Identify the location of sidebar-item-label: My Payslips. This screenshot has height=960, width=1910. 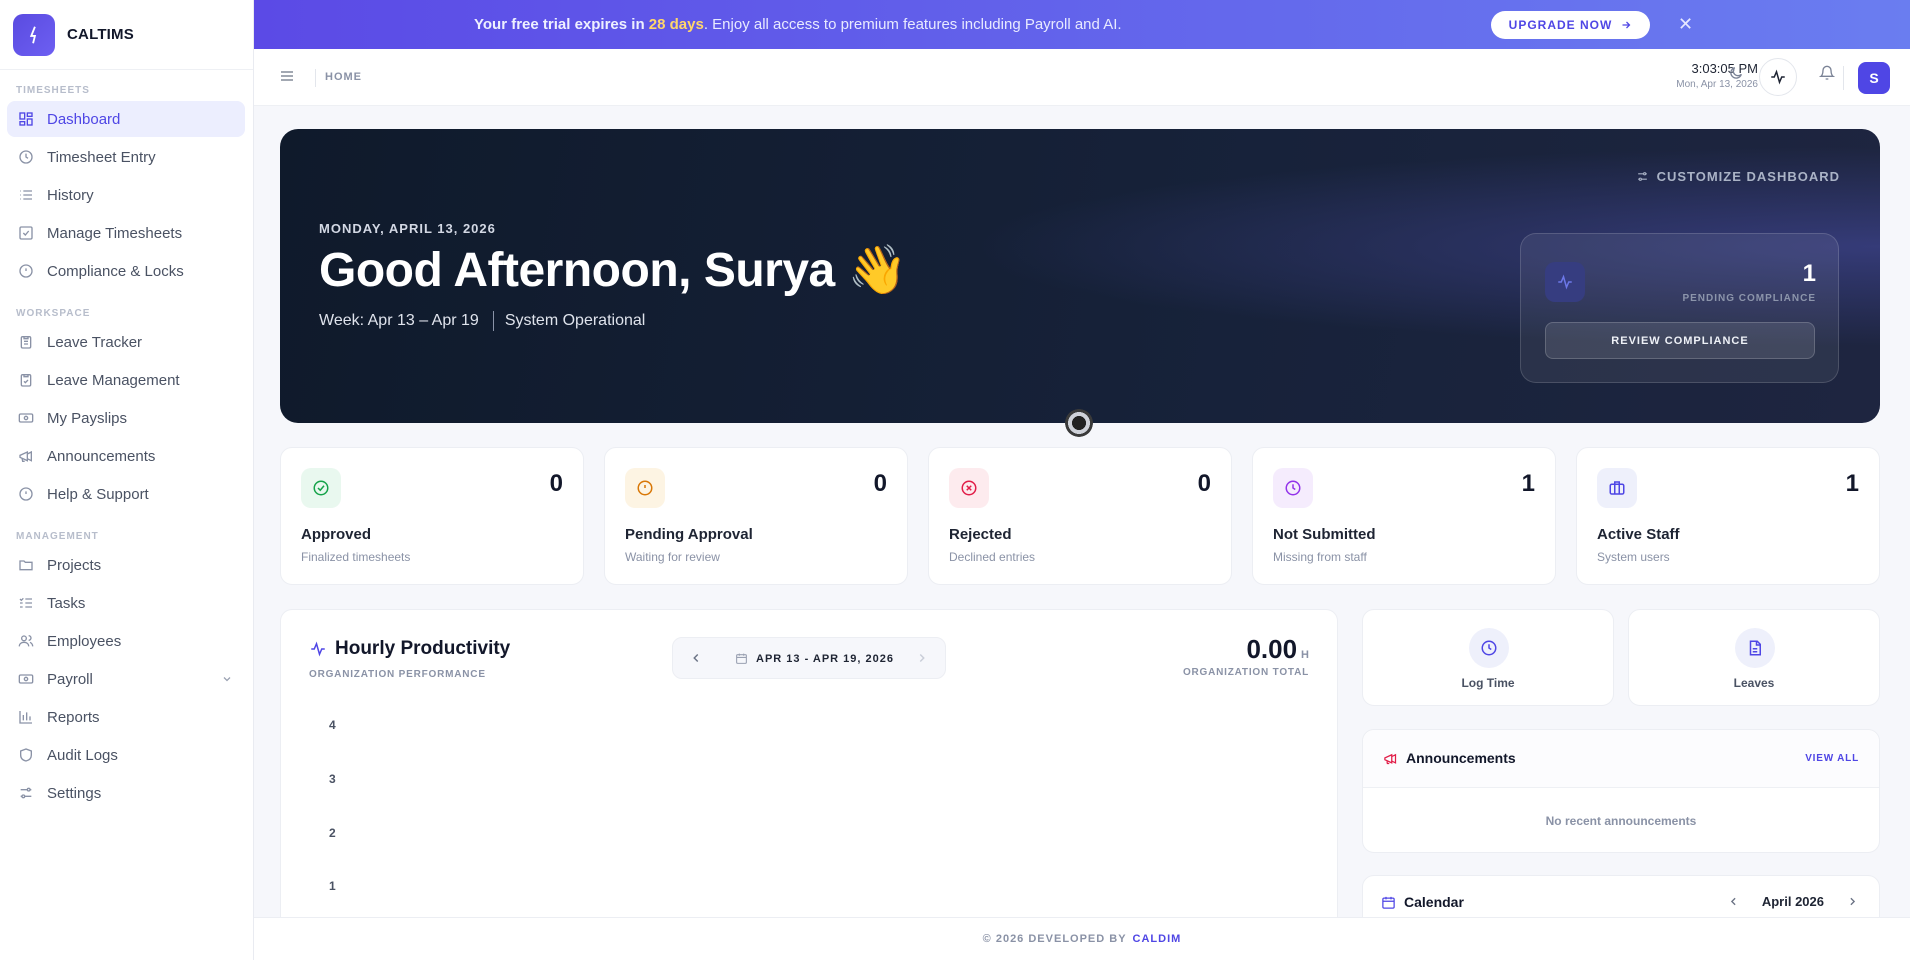
(87, 418).